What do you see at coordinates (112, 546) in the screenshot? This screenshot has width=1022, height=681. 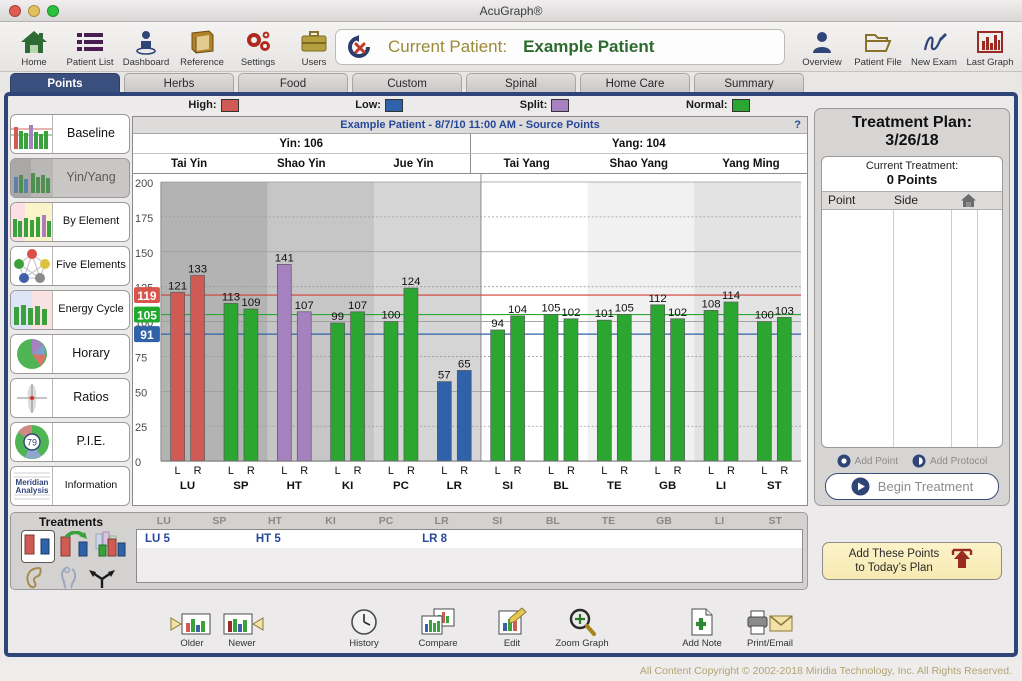 I see `multi-bars-icon` at bounding box center [112, 546].